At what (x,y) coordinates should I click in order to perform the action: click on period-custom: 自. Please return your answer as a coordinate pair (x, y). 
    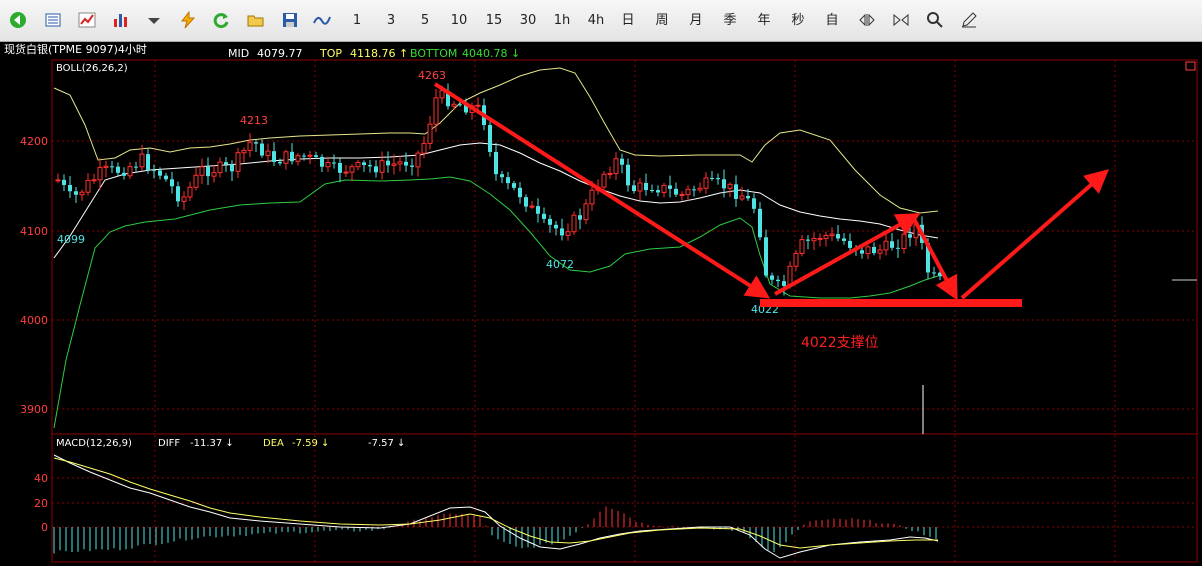
    Looking at the image, I should click on (832, 21).